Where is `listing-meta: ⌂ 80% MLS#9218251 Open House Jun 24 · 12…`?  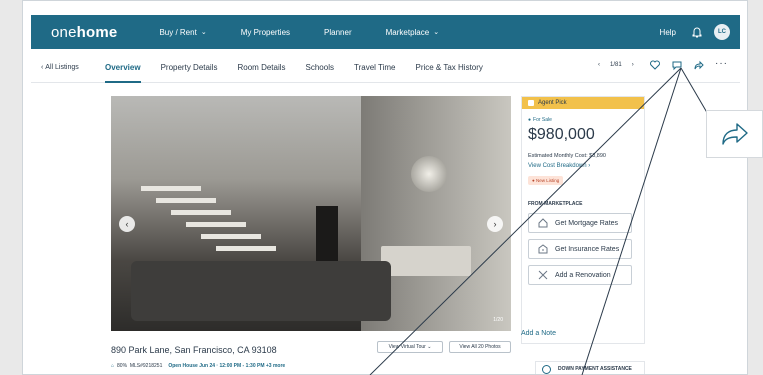 listing-meta: ⌂ 80% MLS#9218251 Open House Jun 24 · 12… is located at coordinates (198, 366).